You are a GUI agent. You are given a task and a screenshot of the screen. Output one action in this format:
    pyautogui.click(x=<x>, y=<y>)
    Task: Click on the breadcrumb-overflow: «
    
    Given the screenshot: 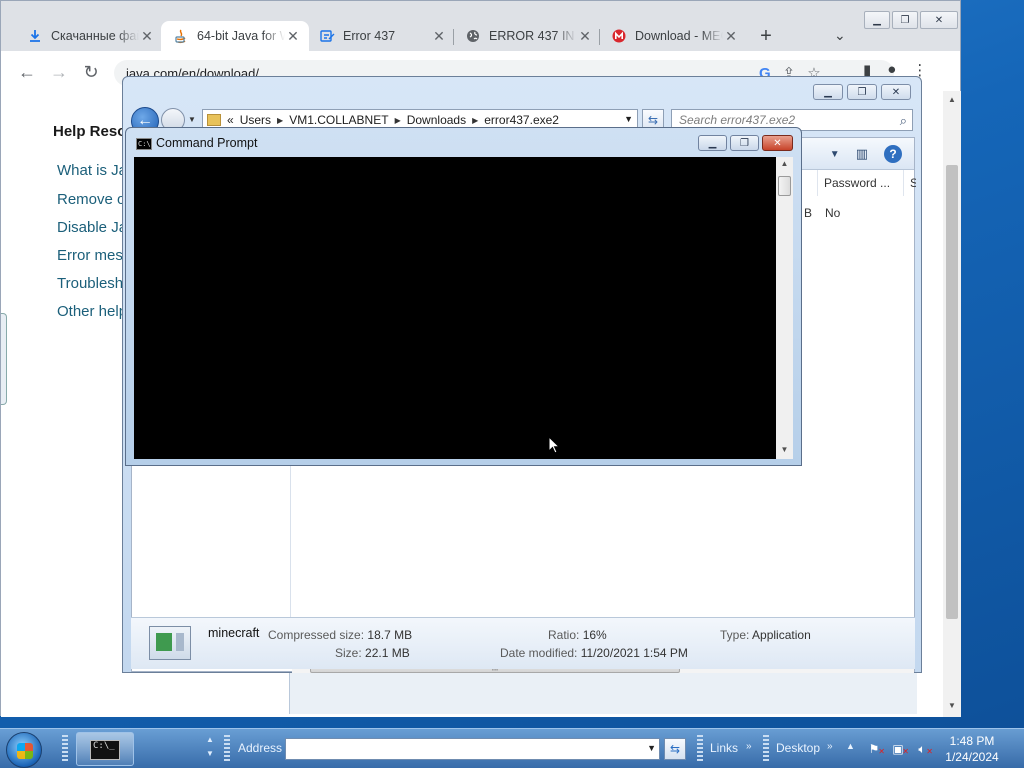 What is the action you would take?
    pyautogui.click(x=230, y=120)
    